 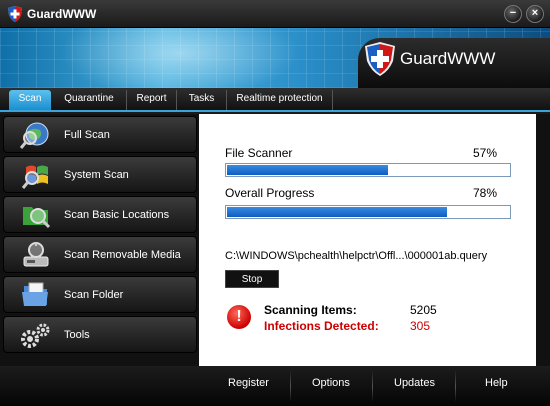 What do you see at coordinates (180, 58) in the screenshot?
I see `banner-glow` at bounding box center [180, 58].